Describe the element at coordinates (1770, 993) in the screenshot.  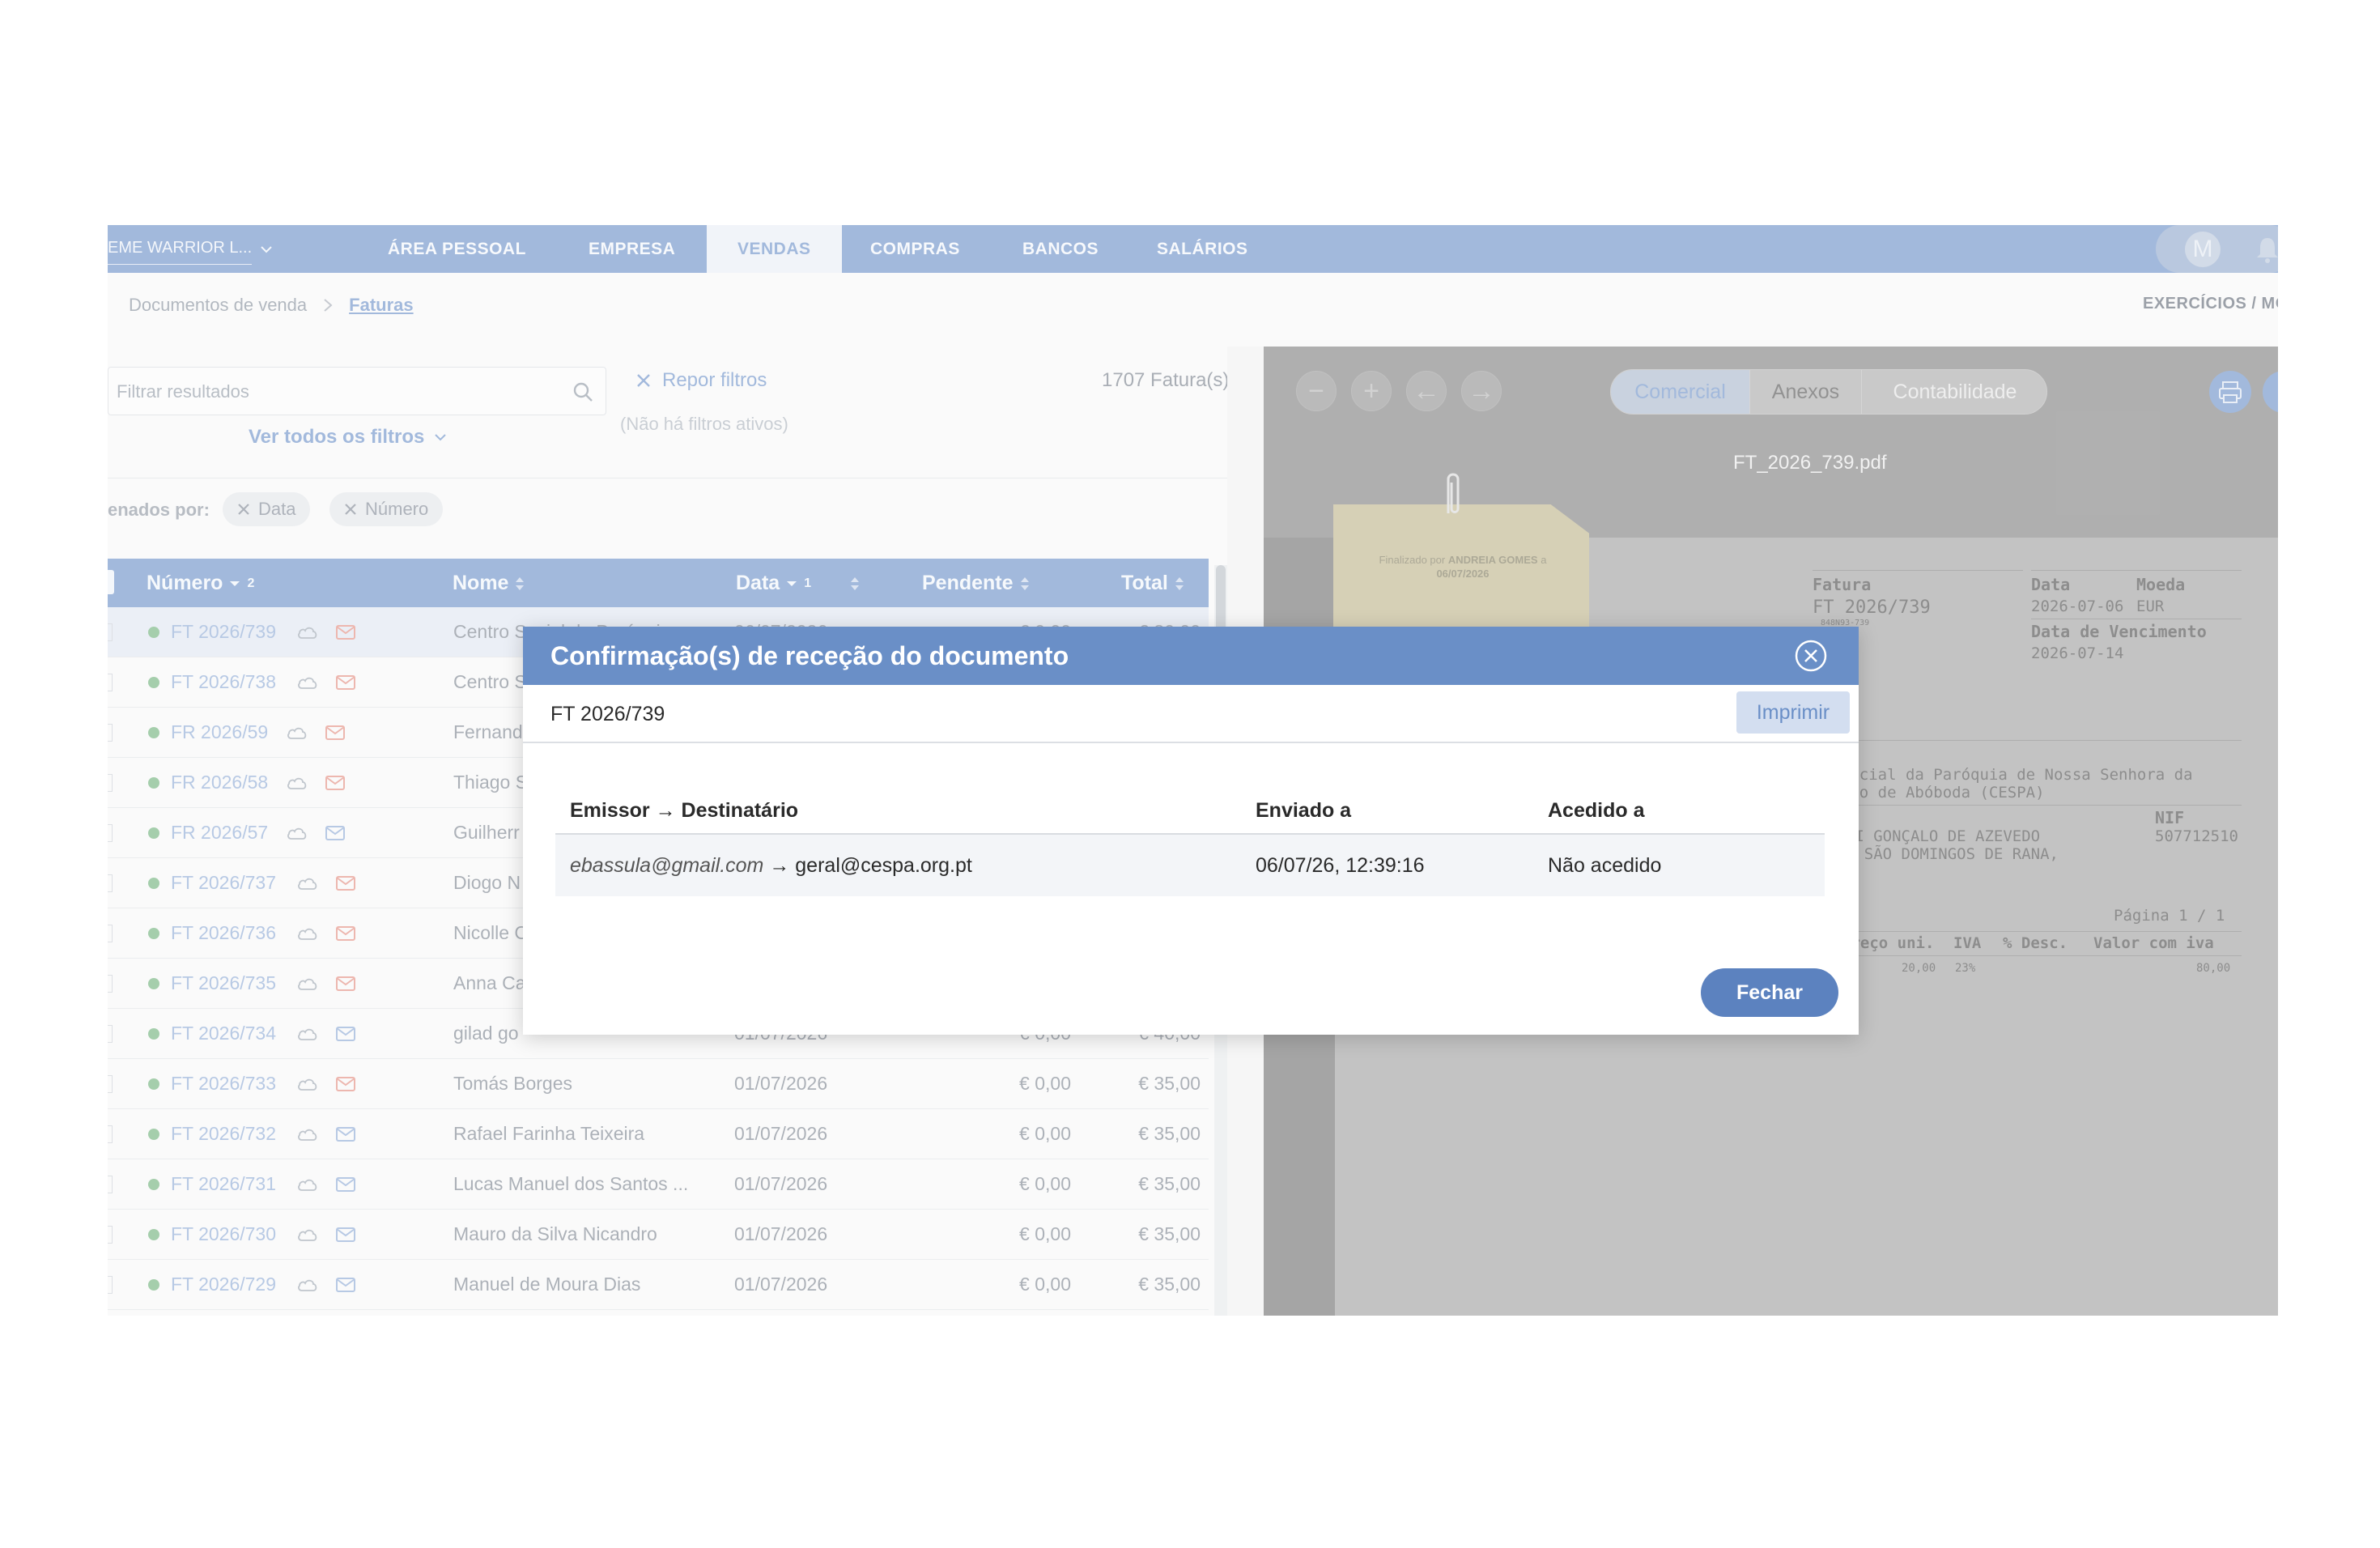
I see `close-button: Fechar` at that location.